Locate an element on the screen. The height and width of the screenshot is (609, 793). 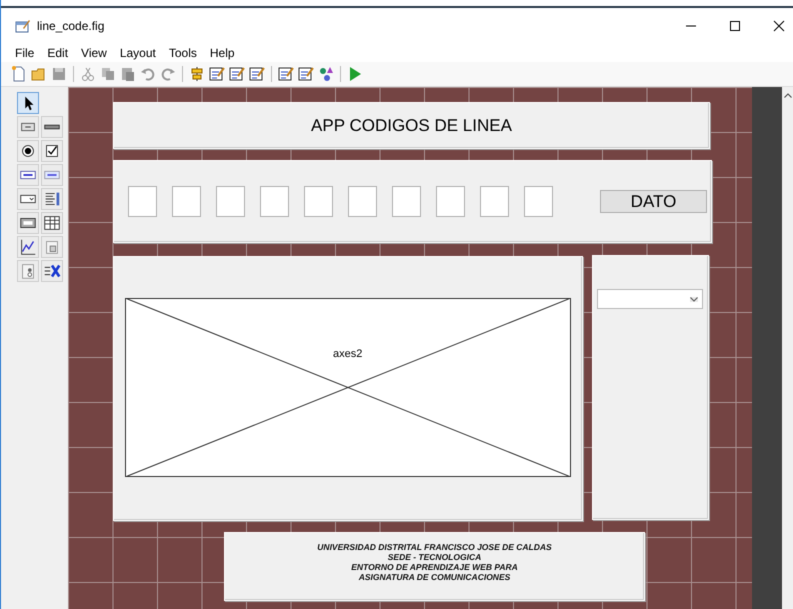
dato-button: DATO is located at coordinates (653, 201).